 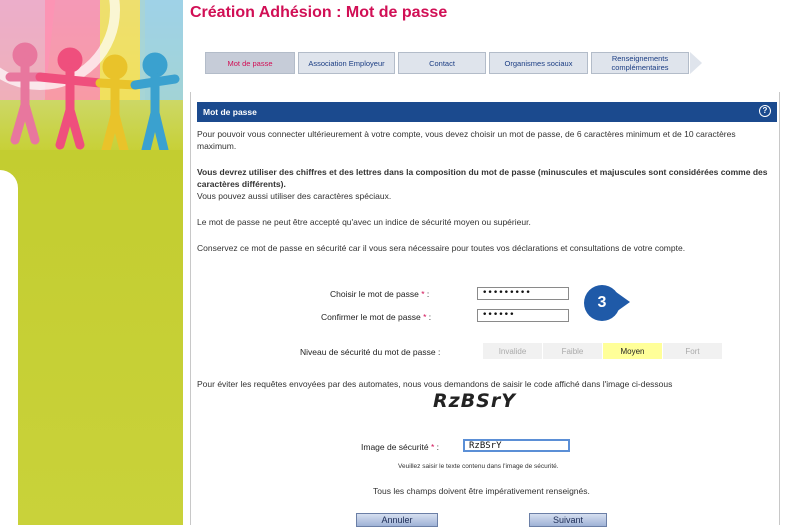 I want to click on section-title: Mot de passe, so click(x=230, y=112).